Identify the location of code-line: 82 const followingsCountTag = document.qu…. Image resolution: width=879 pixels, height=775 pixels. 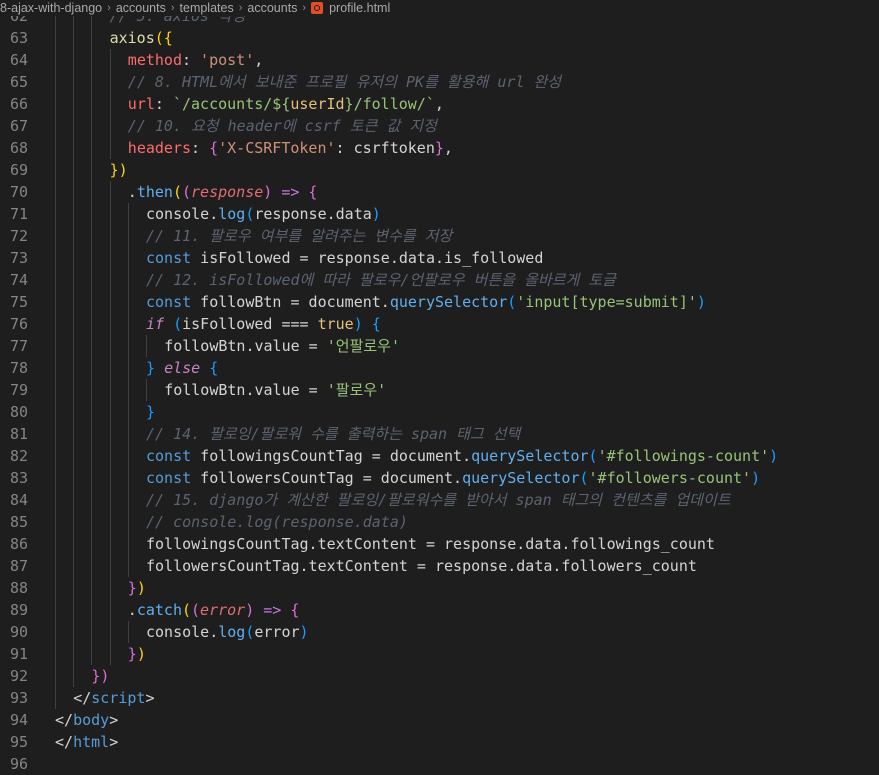
(439, 456).